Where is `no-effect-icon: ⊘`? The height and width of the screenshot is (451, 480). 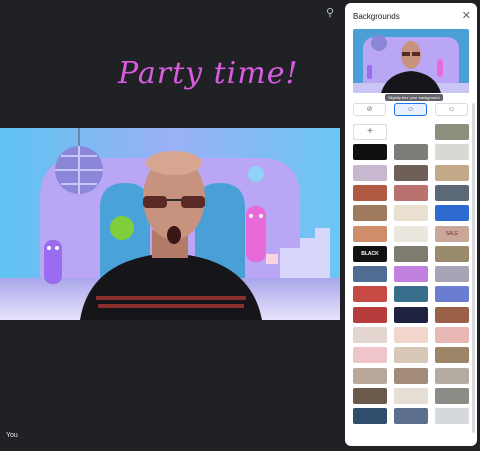
no-effect-icon: ⊘ is located at coordinates (369, 109).